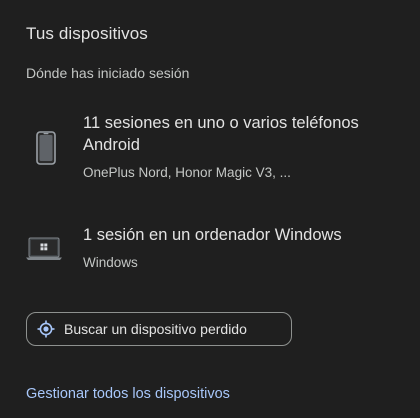 The height and width of the screenshot is (418, 420). What do you see at coordinates (212, 235) in the screenshot?
I see `device-title: 1 sesión en un ordenador Windows` at bounding box center [212, 235].